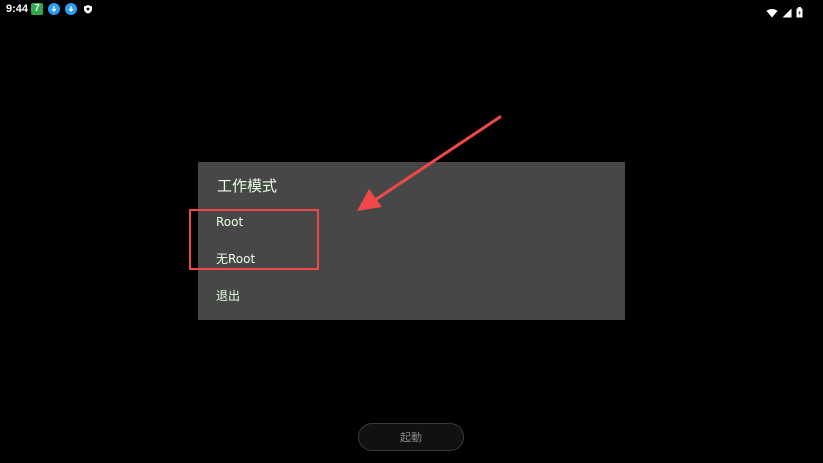  Describe the element at coordinates (247, 186) in the screenshot. I see `dialog-title: 工作模式` at that location.